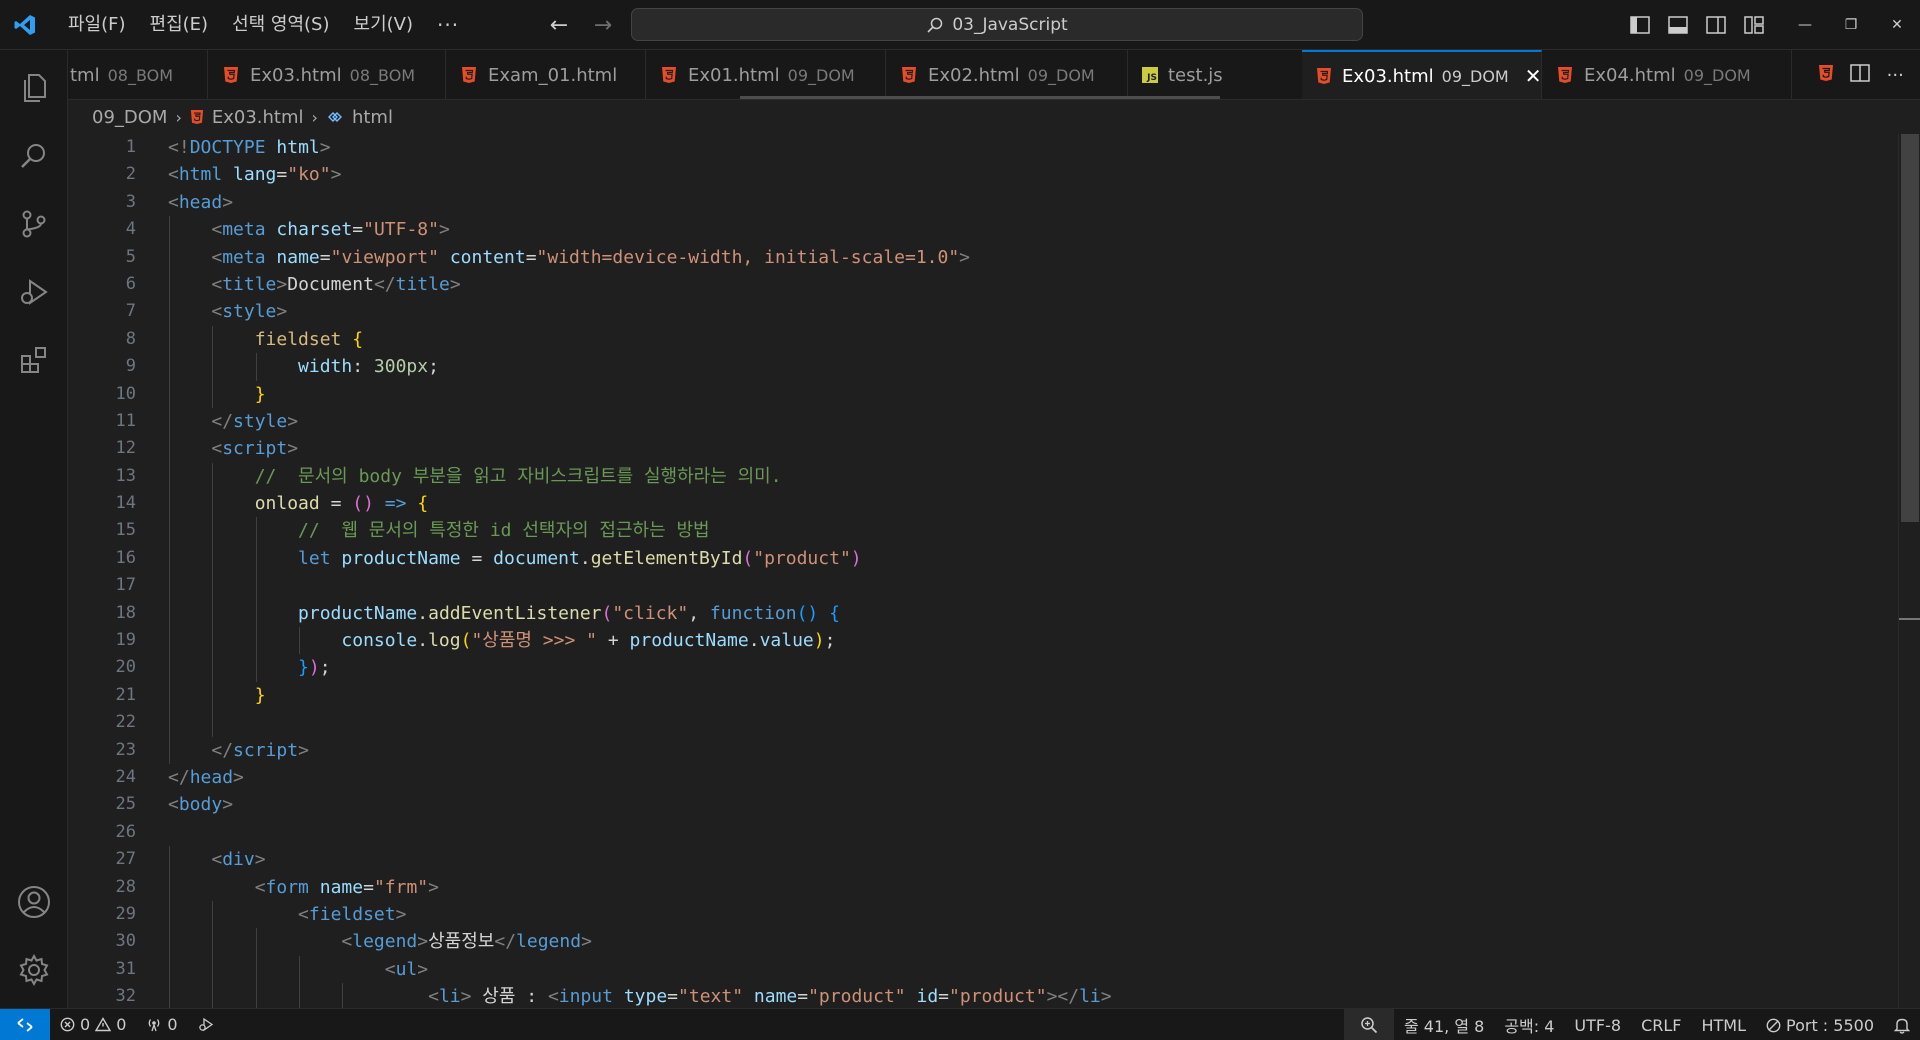 The width and height of the screenshot is (1920, 1040). What do you see at coordinates (559, 25) in the screenshot?
I see `back-arrow-icon: ←` at bounding box center [559, 25].